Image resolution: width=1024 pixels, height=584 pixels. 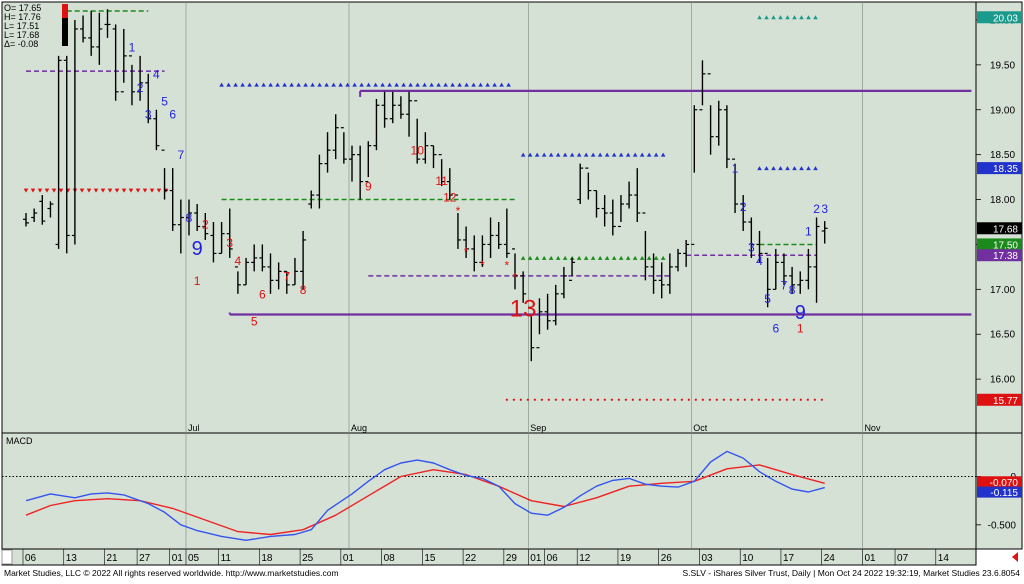 I want to click on date-tick-label: 05, so click(x=194, y=558).